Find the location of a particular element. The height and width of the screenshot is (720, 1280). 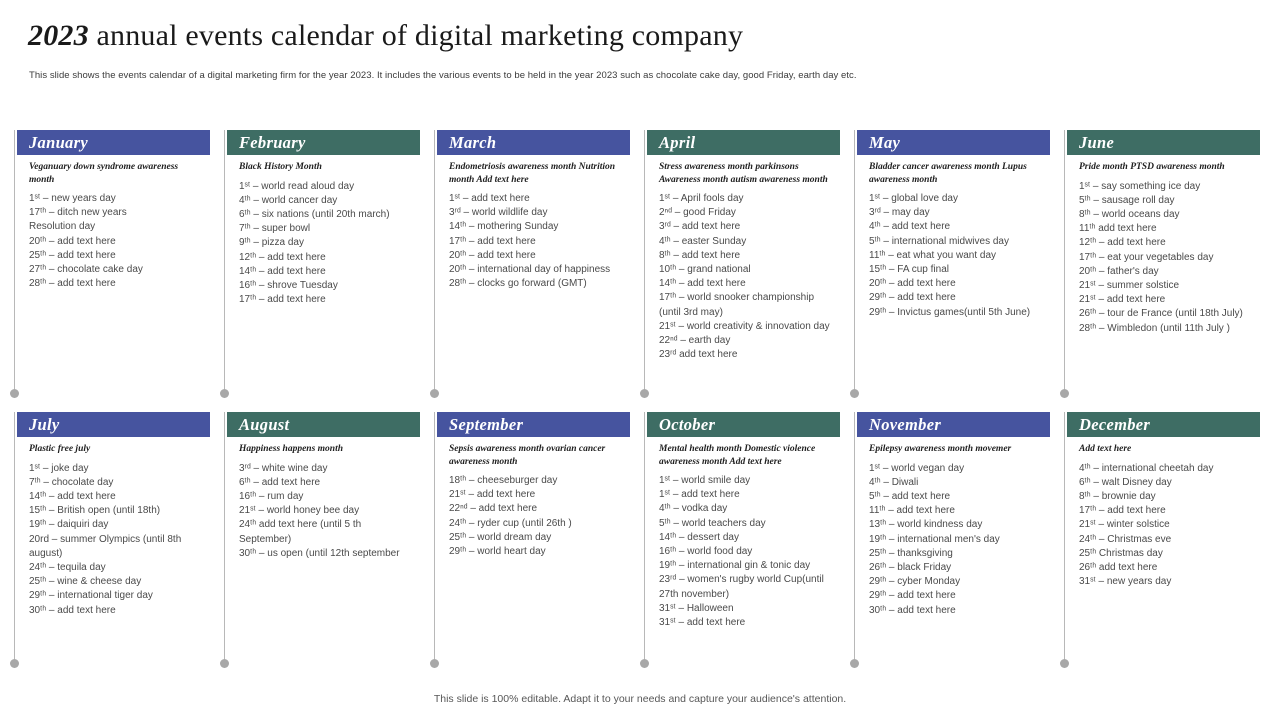

month-header-may: May is located at coordinates (953, 142).